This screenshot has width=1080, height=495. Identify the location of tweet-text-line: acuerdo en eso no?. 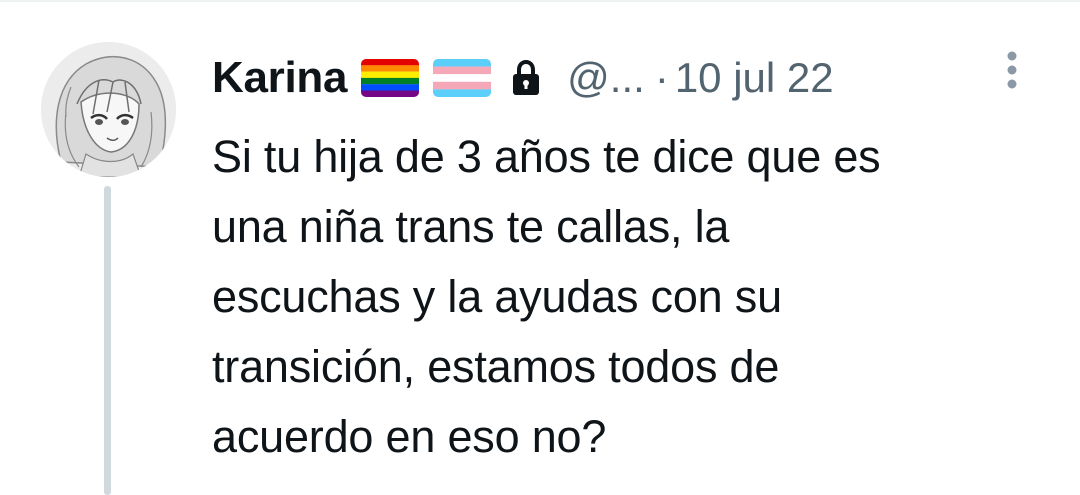
(409, 436).